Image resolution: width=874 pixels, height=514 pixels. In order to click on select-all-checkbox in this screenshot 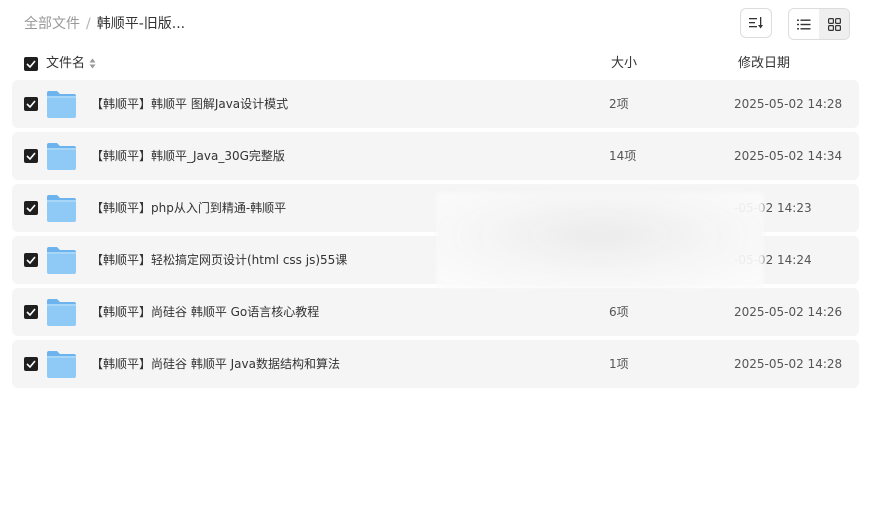, I will do `click(31, 64)`.